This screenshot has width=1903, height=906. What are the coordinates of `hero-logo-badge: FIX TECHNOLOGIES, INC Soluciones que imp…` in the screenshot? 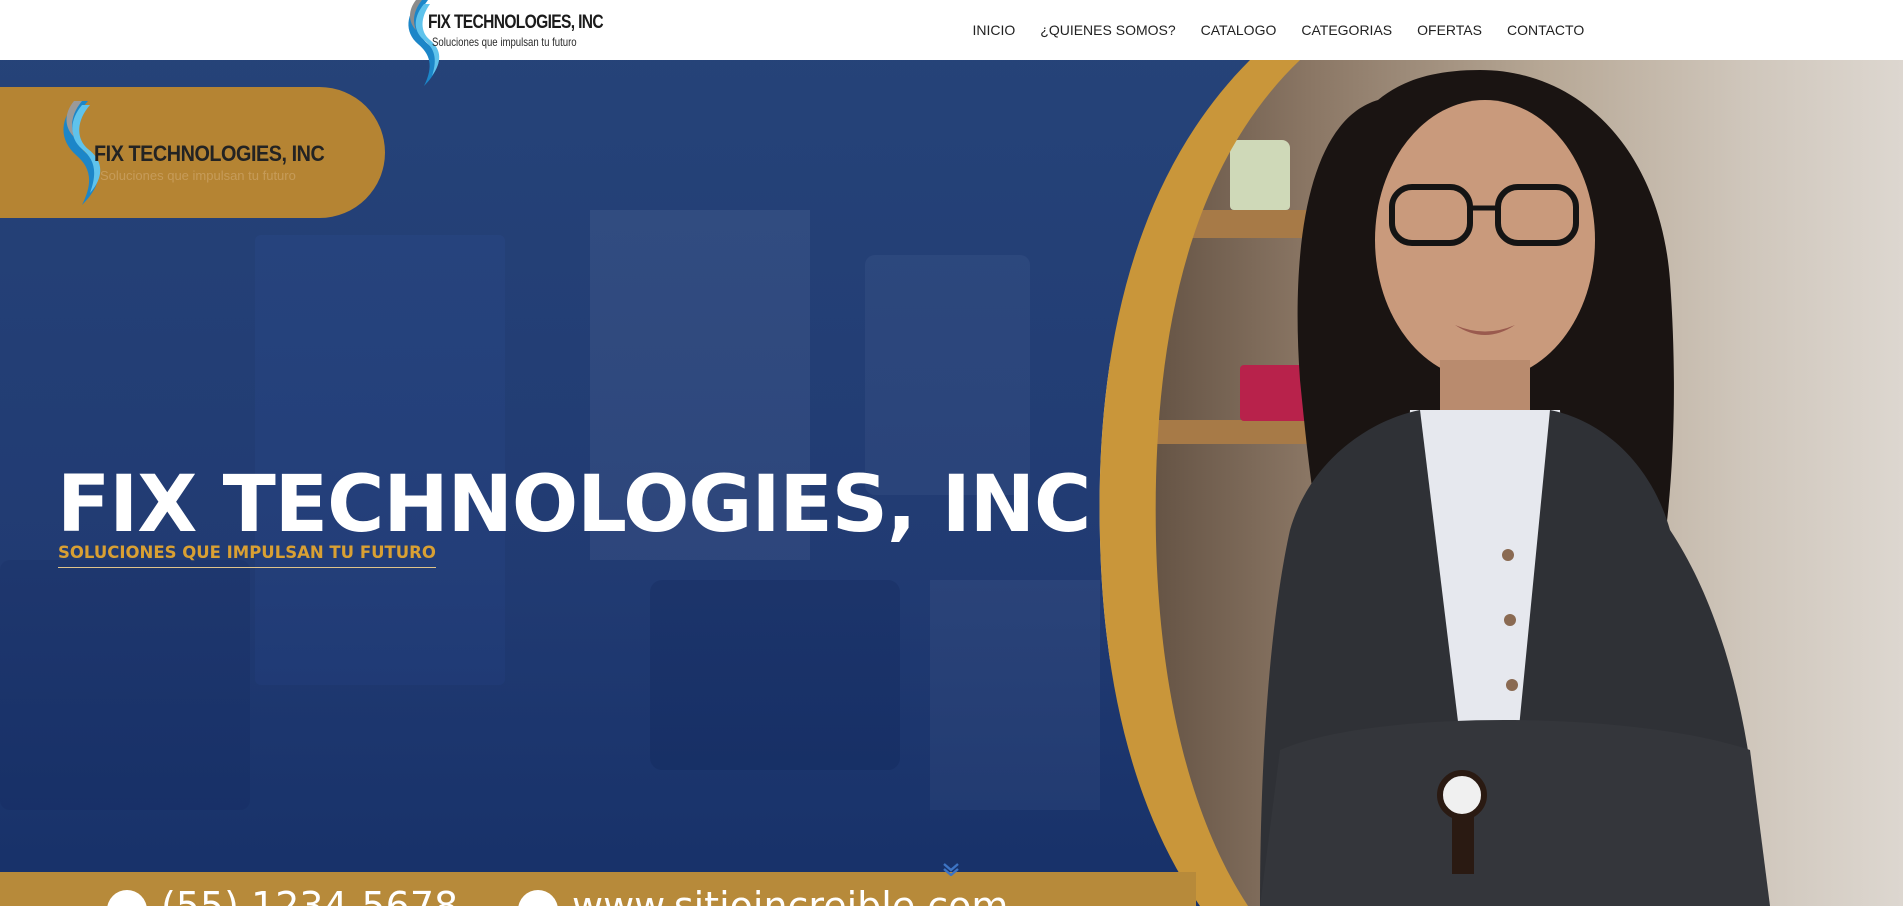 It's located at (192, 152).